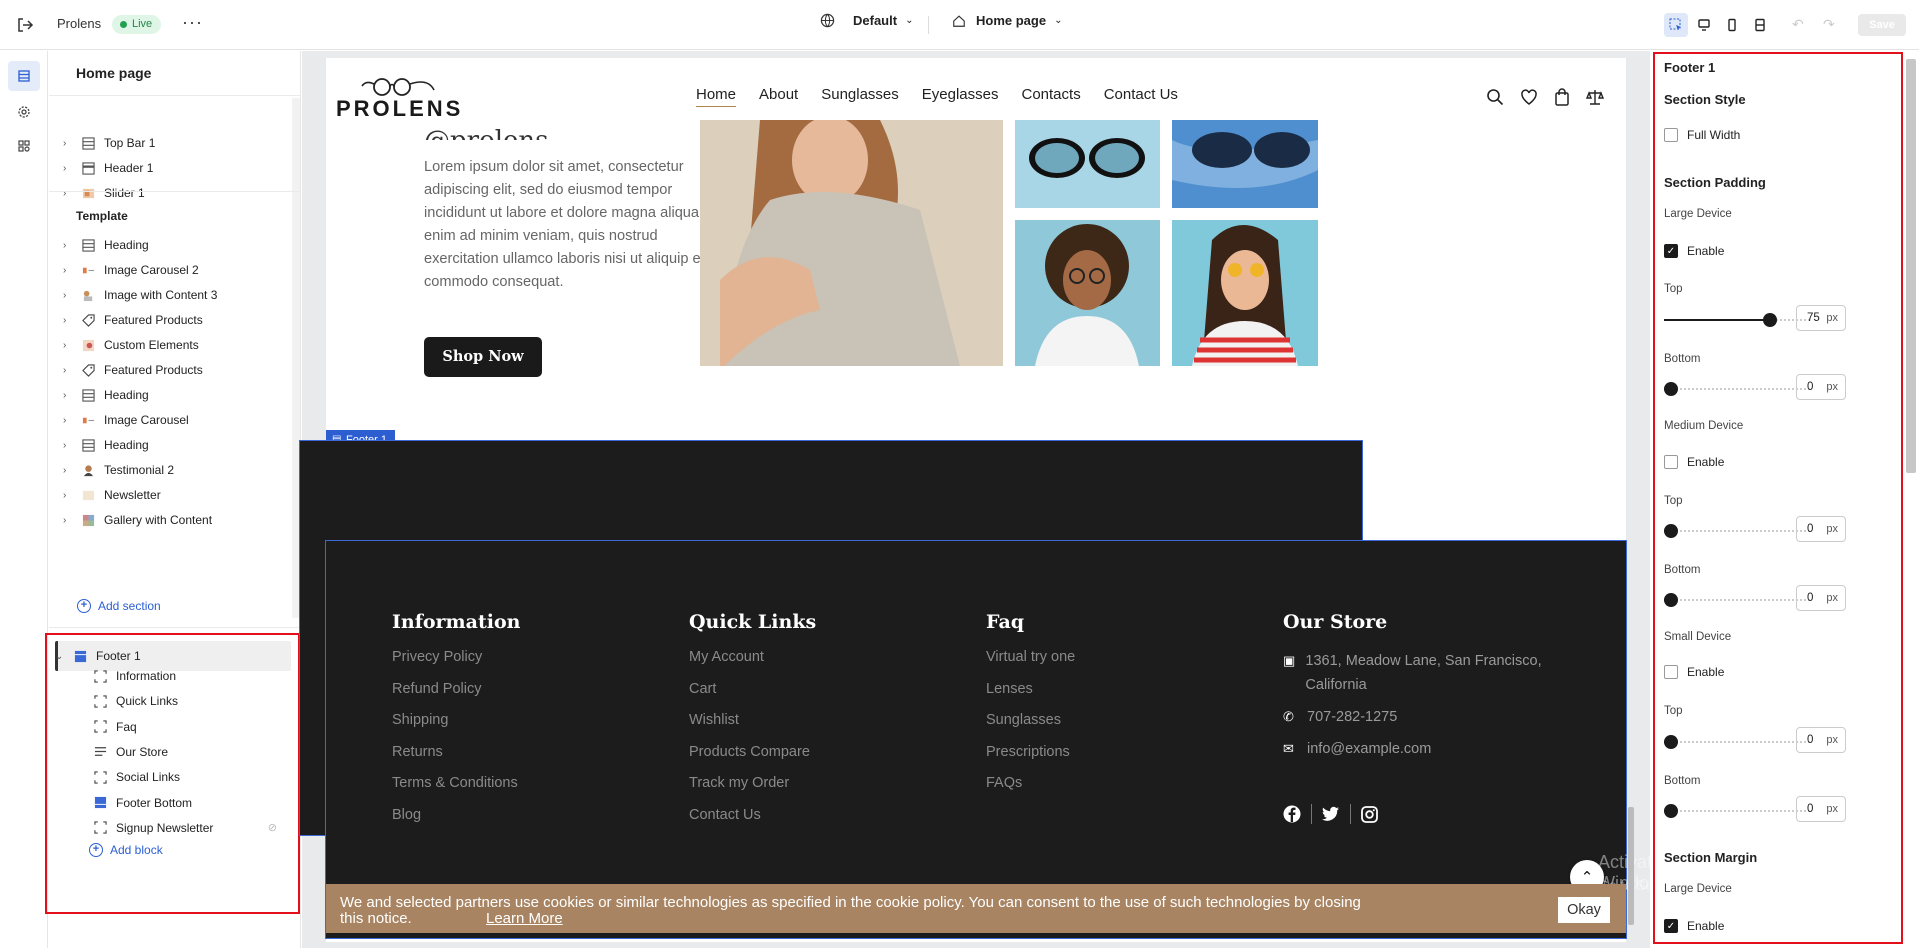 The image size is (1919, 948). Describe the element at coordinates (1821, 318) in the screenshot. I see `large-top-input: 75 px` at that location.